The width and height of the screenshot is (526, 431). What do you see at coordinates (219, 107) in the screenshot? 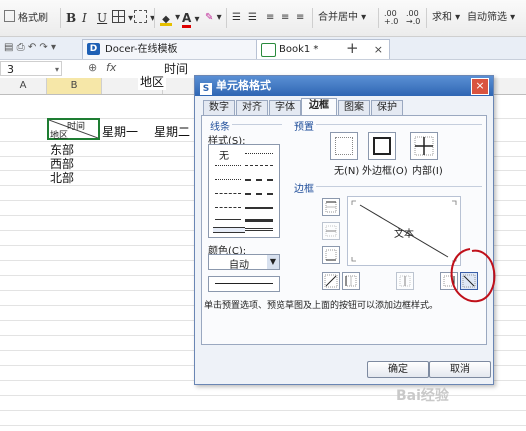
I see `tab-number: 数字` at bounding box center [219, 107].